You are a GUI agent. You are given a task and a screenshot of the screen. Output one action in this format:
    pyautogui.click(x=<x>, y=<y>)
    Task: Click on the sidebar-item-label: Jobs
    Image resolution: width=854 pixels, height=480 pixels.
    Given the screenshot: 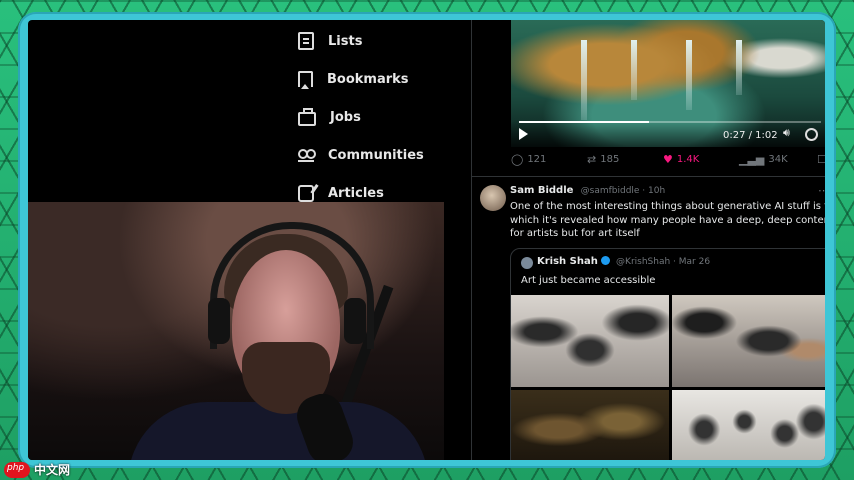 What is the action you would take?
    pyautogui.click(x=345, y=117)
    